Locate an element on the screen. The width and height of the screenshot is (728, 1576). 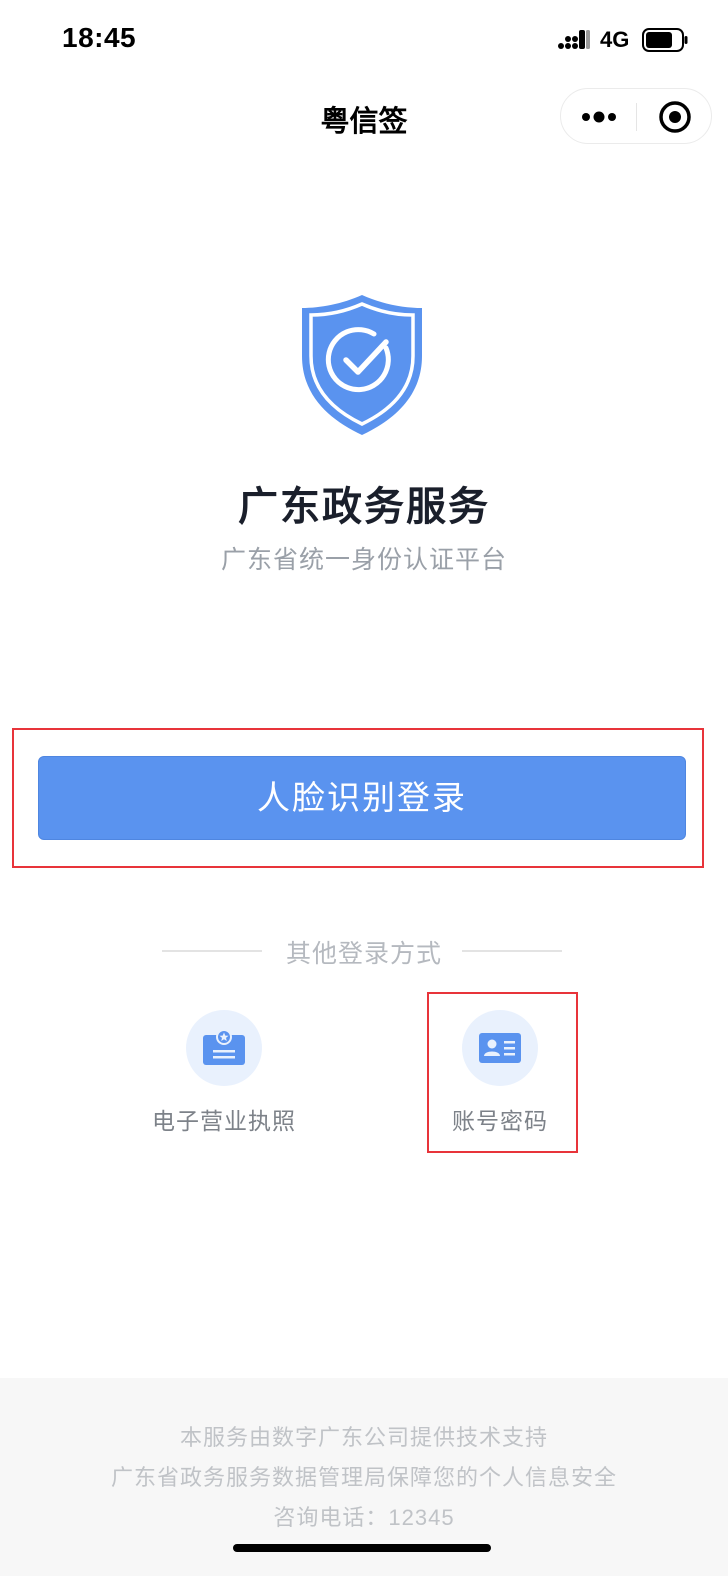
business-license-login-option: 电子营业执照 is located at coordinates (224, 1078).